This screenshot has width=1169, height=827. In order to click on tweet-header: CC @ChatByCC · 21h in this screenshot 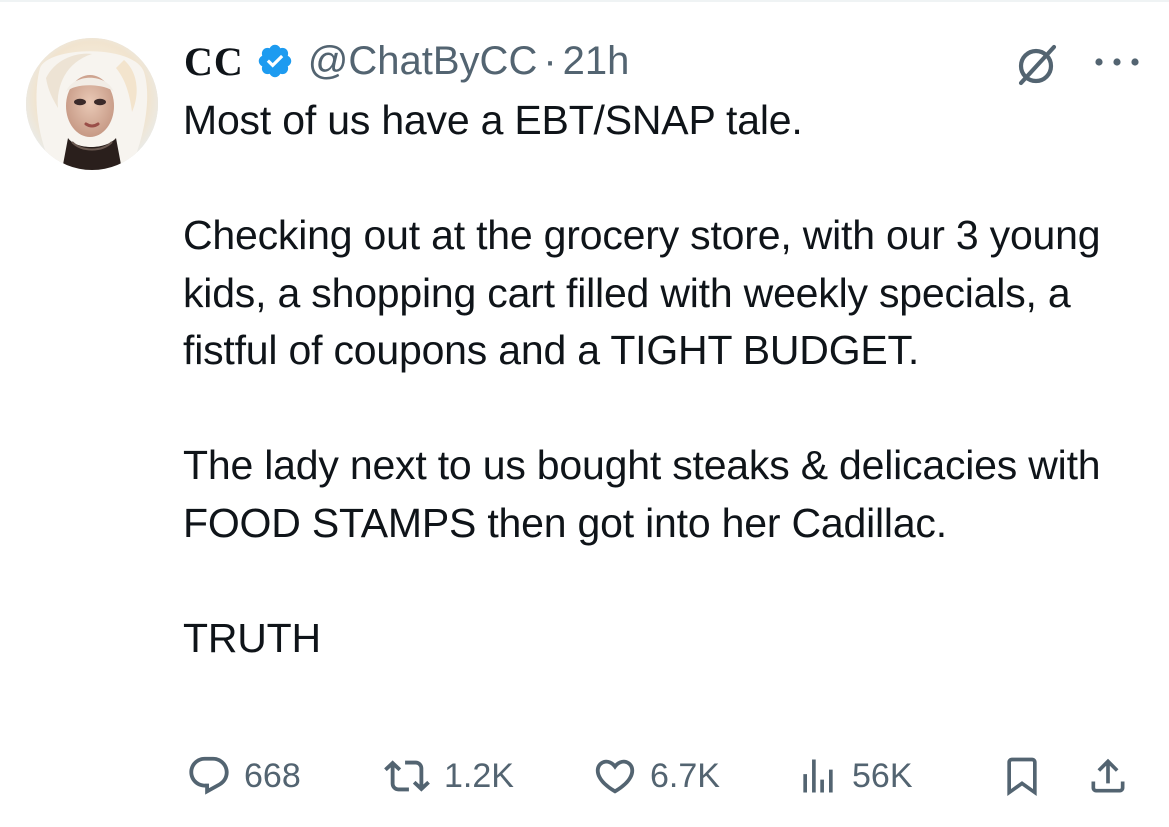, I will do `click(406, 61)`.